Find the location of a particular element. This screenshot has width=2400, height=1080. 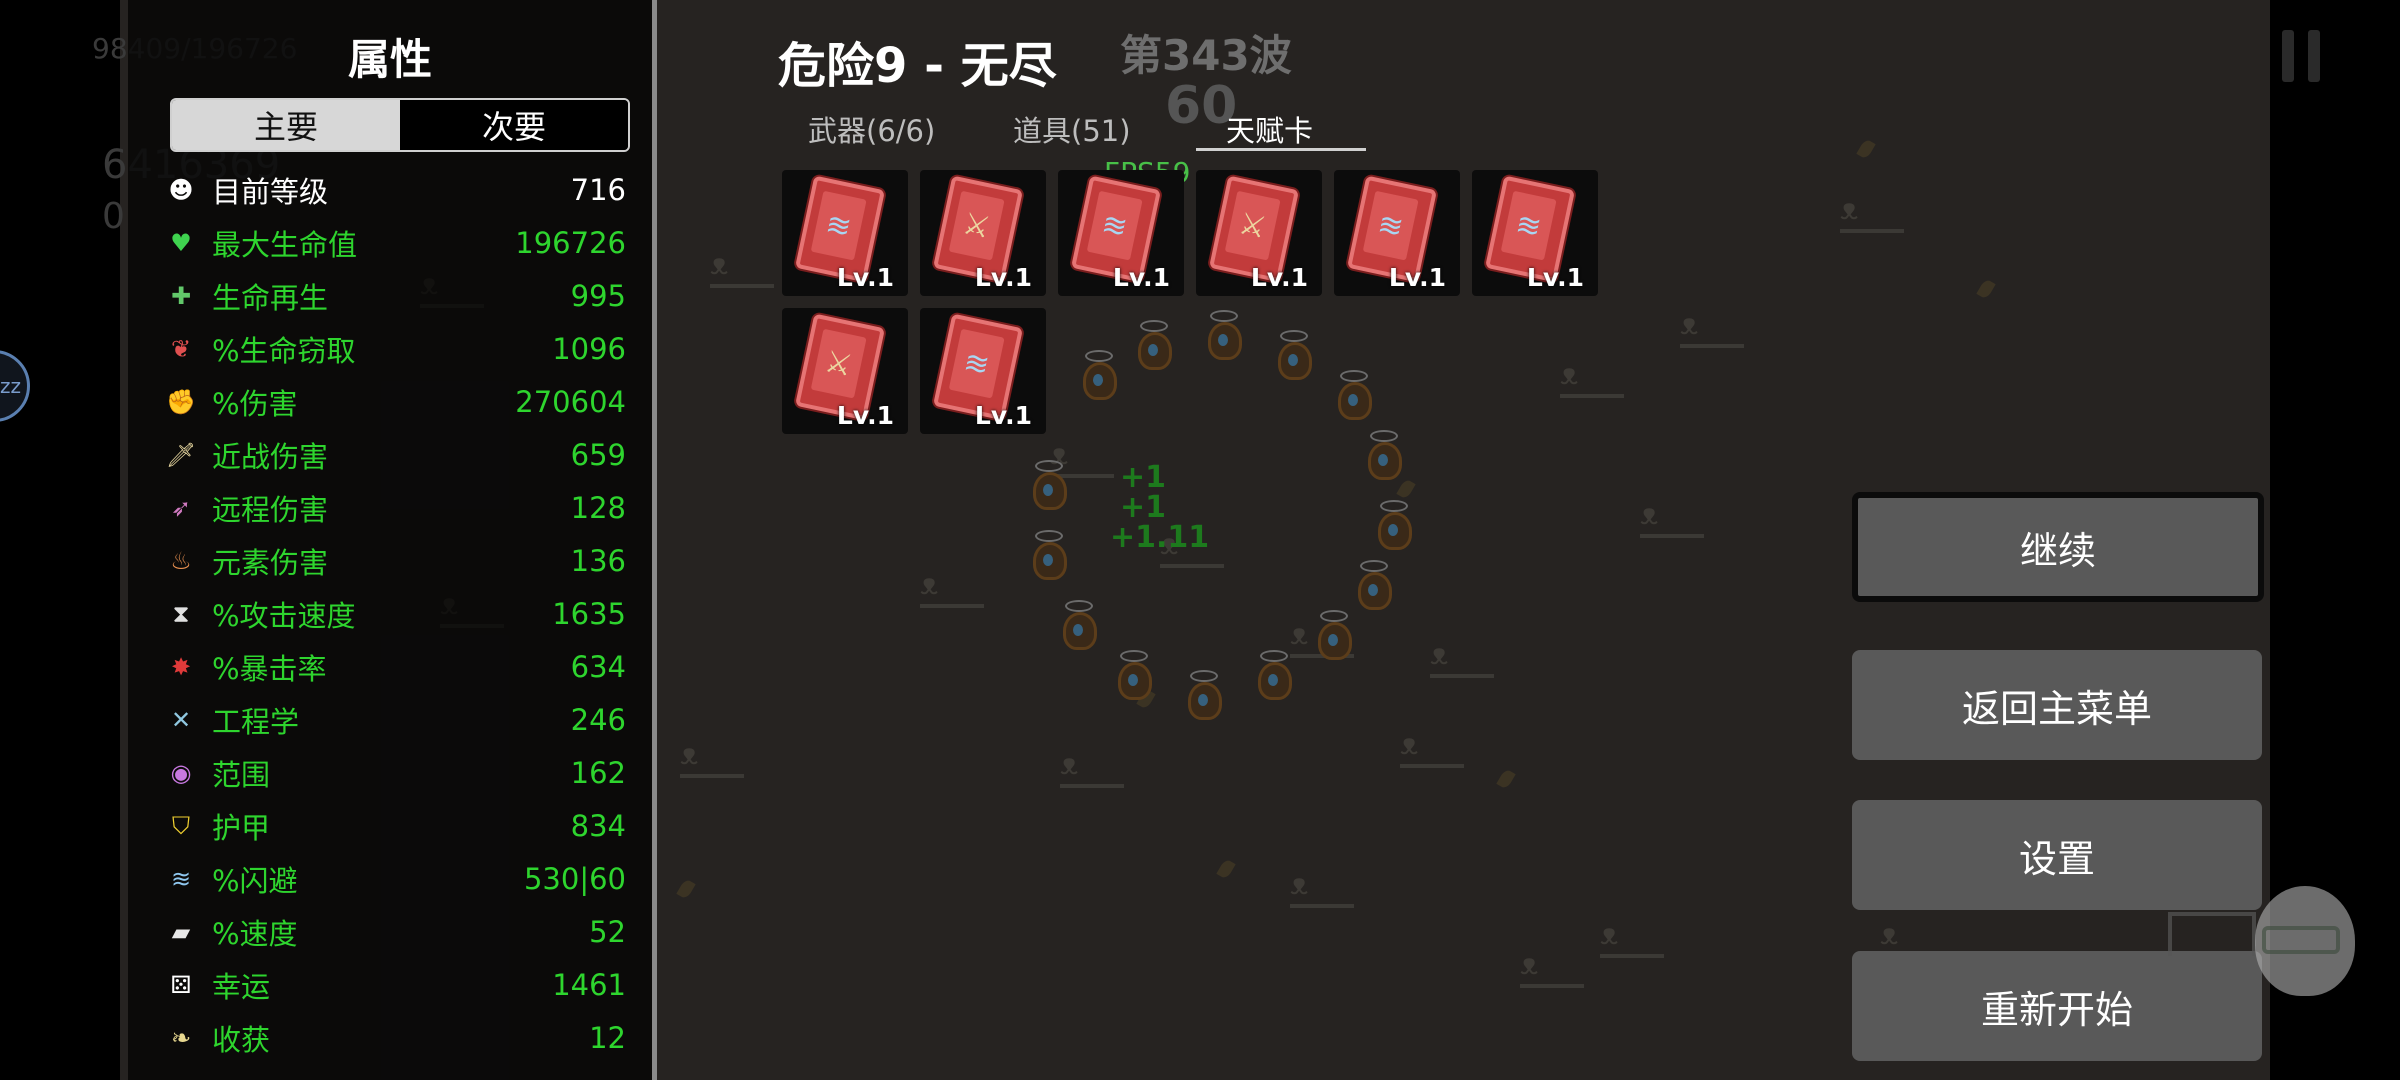

stat-label: 远程伤害 is located at coordinates (270, 510).